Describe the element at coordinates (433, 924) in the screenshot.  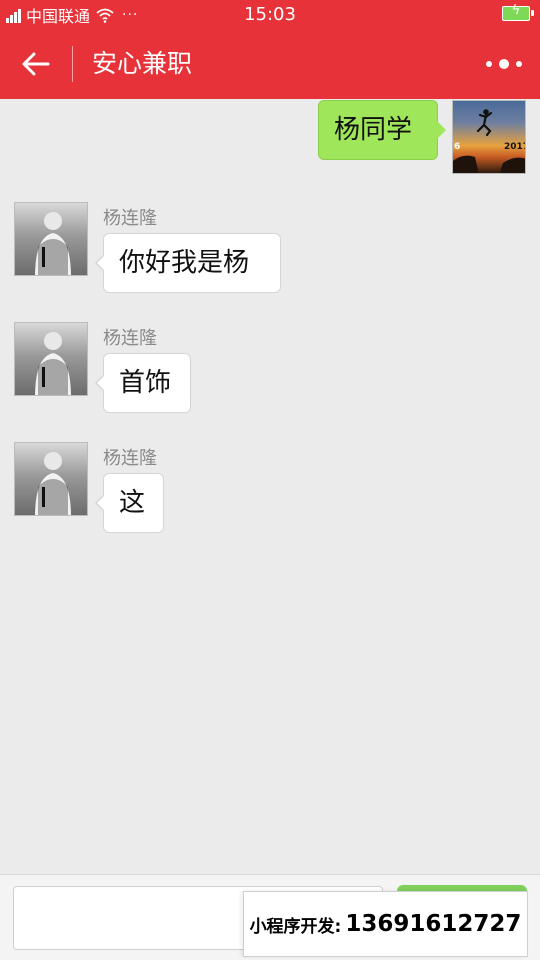
I see `watermark-phone: 13691612727` at that location.